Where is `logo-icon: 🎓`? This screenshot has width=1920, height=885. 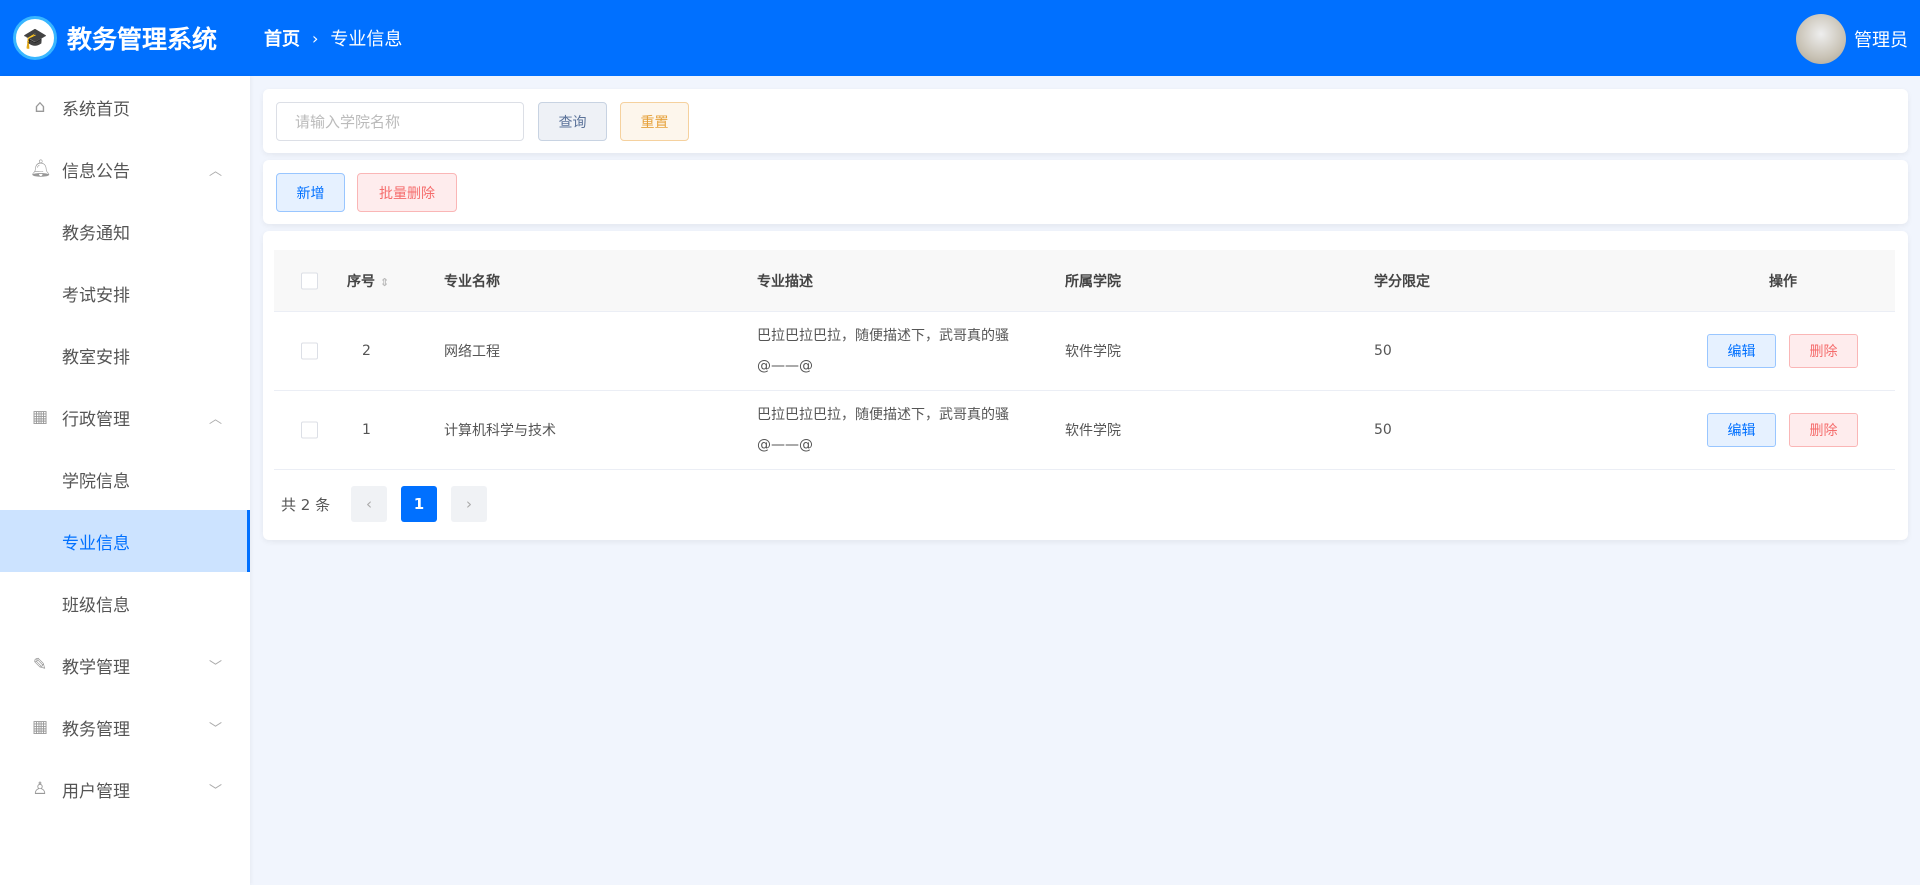
logo-icon: 🎓 is located at coordinates (35, 38).